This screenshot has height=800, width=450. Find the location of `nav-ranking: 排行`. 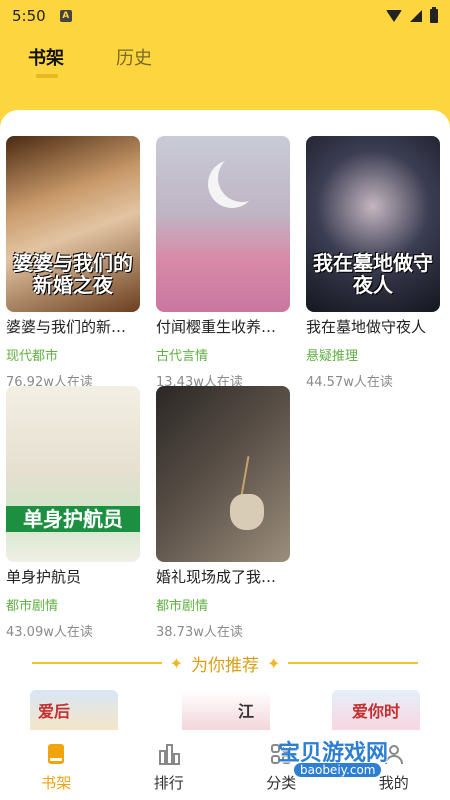

nav-ranking: 排行 is located at coordinates (169, 765).